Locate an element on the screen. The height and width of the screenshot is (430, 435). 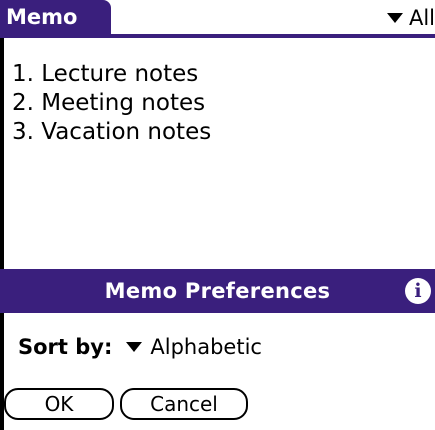
ok-button: OK is located at coordinates (59, 404).